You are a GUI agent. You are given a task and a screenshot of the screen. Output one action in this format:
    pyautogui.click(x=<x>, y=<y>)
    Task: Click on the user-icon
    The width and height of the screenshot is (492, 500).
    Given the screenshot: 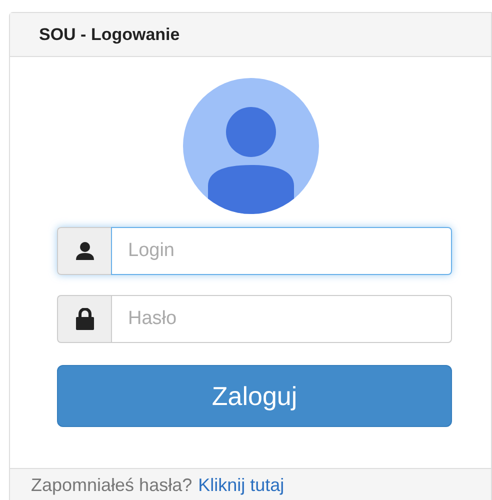 What is the action you would take?
    pyautogui.click(x=84, y=251)
    